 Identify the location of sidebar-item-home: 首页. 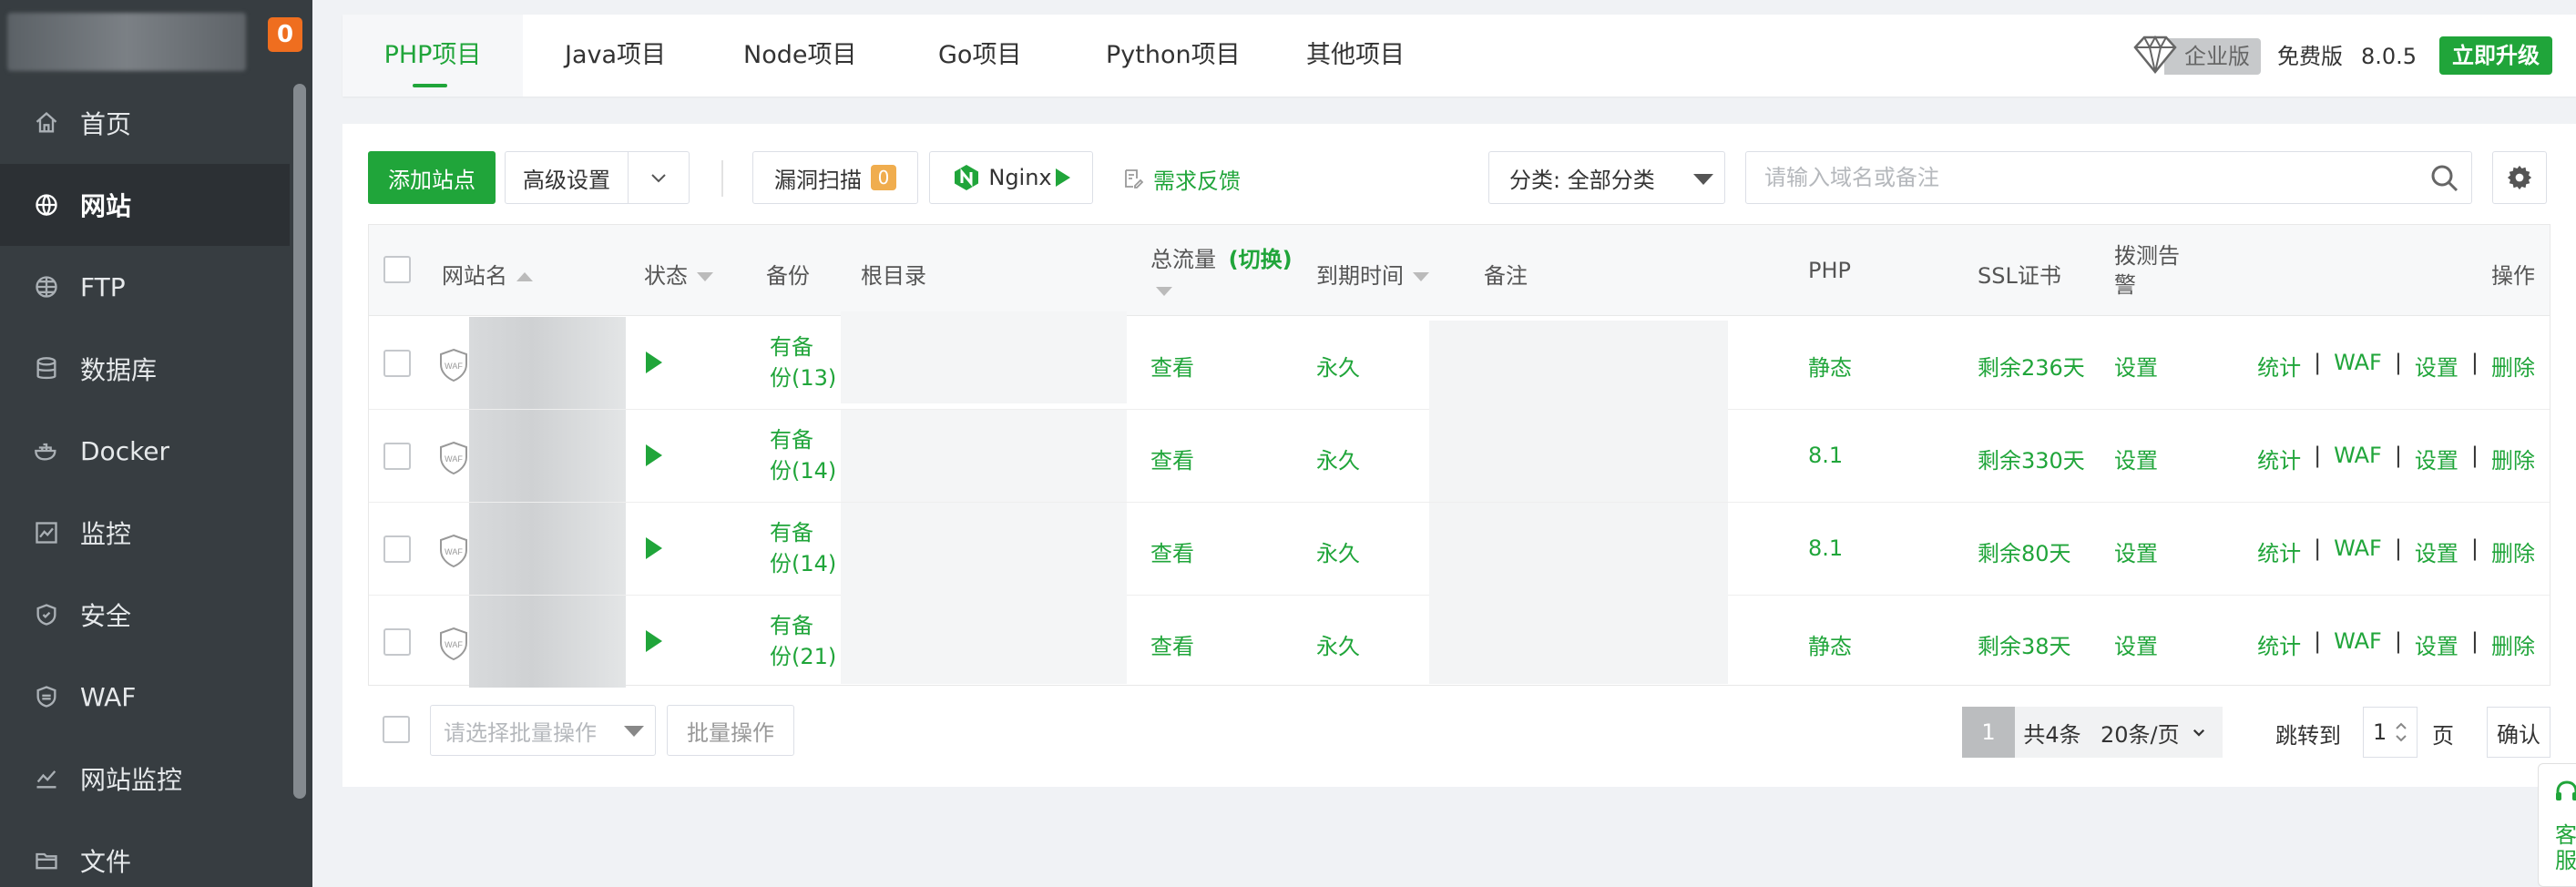
(145, 123).